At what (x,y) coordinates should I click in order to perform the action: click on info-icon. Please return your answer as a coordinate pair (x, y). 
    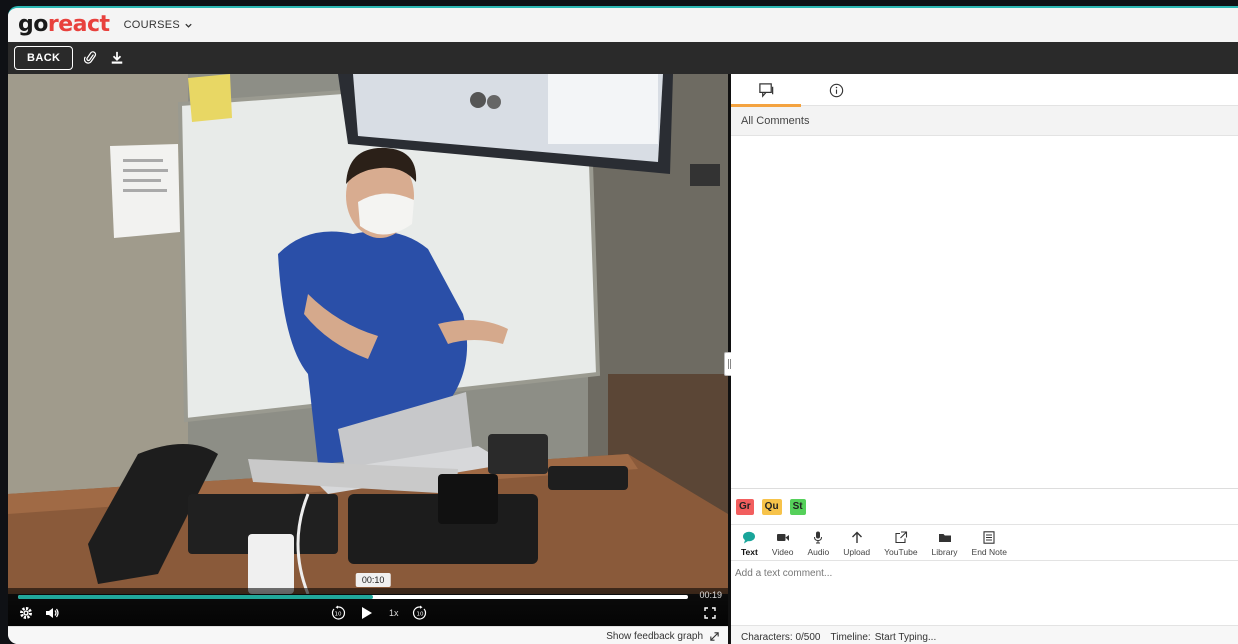
    Looking at the image, I should click on (836, 90).